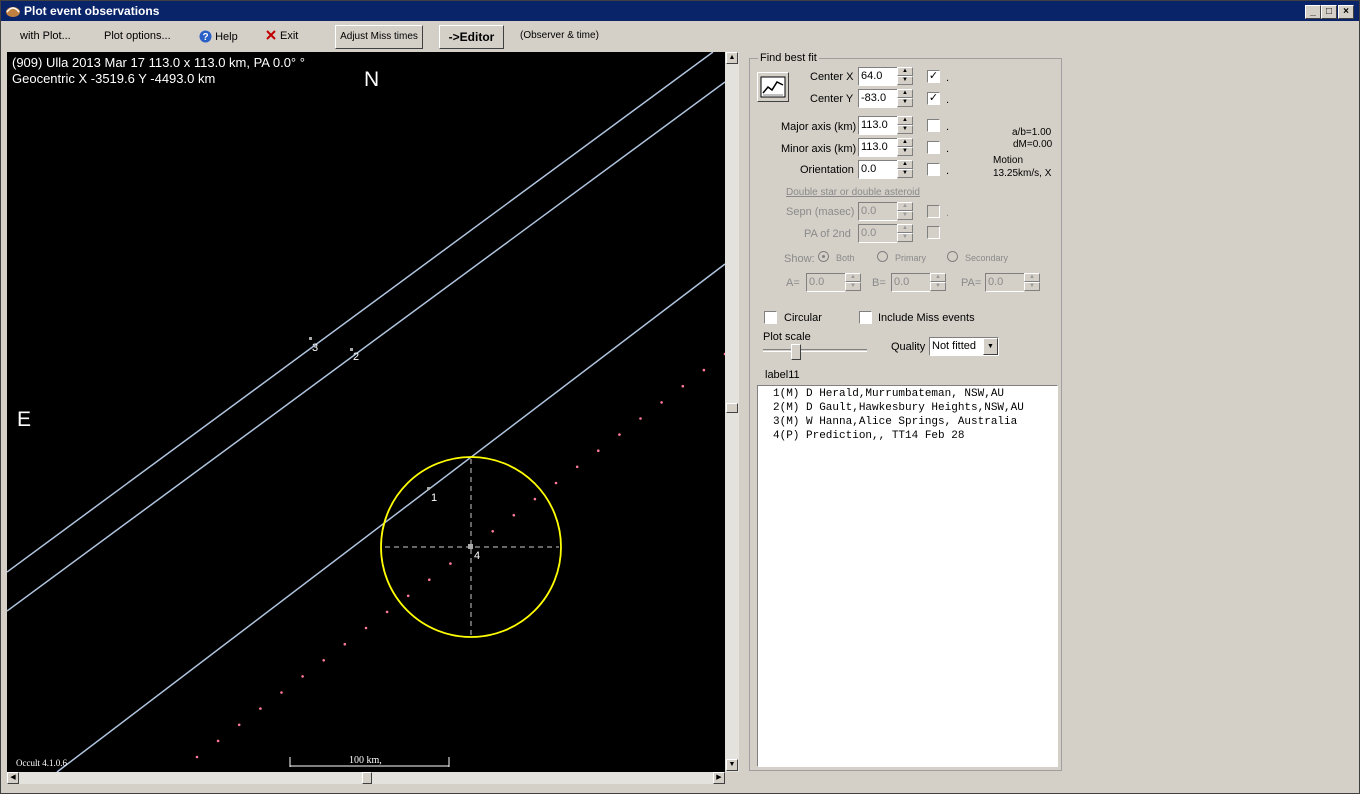  What do you see at coordinates (471, 37) in the screenshot?
I see `editor-button: ->Editor` at bounding box center [471, 37].